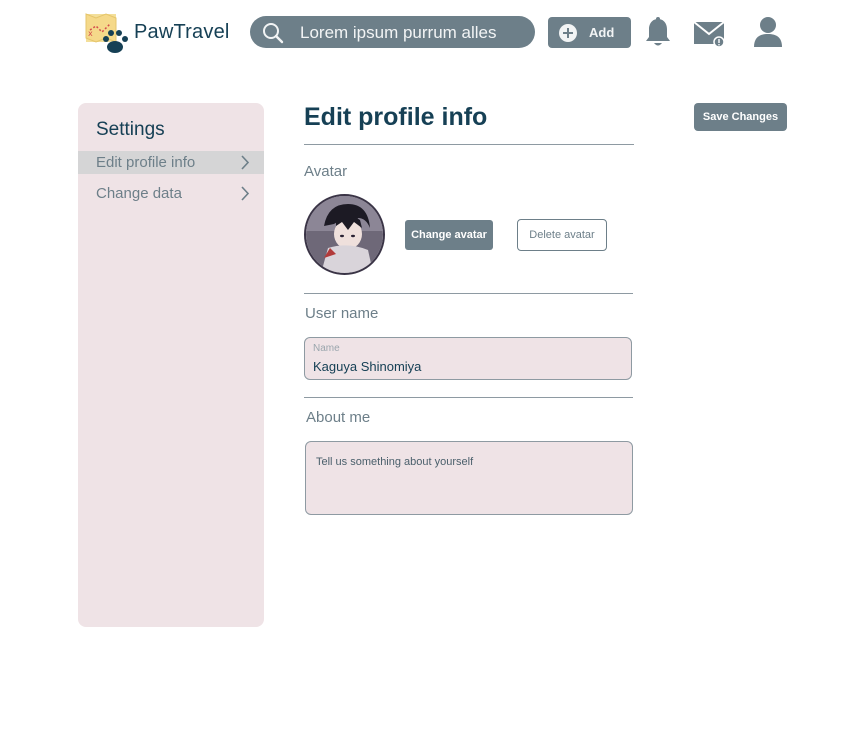 The image size is (860, 730). I want to click on plus-circle-icon, so click(568, 33).